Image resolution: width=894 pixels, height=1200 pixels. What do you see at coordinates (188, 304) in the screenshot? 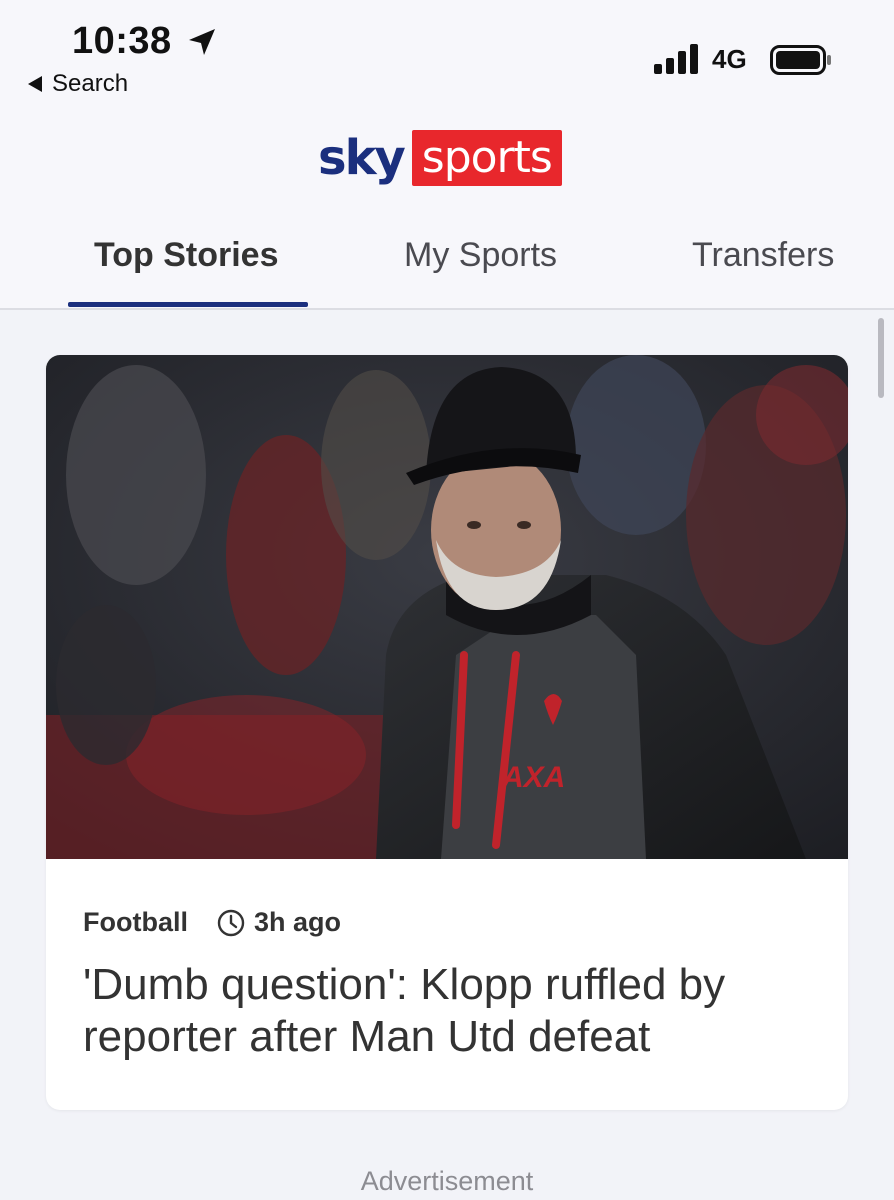
I see `active-tab-indicator` at bounding box center [188, 304].